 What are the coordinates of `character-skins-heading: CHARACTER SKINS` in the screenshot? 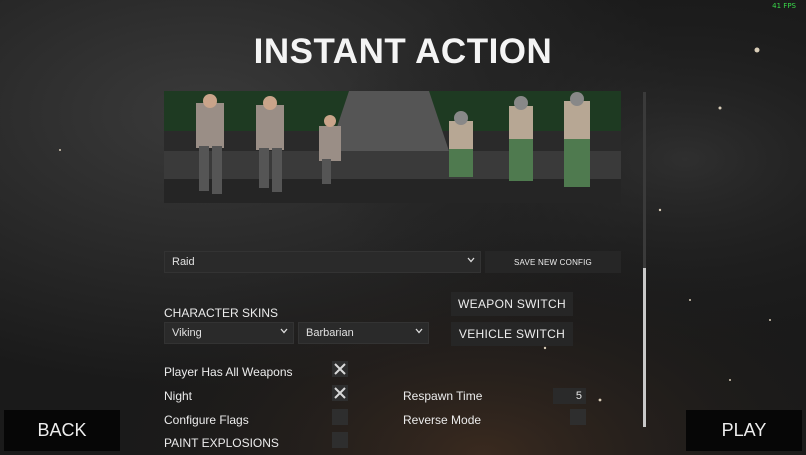 It's located at (221, 313).